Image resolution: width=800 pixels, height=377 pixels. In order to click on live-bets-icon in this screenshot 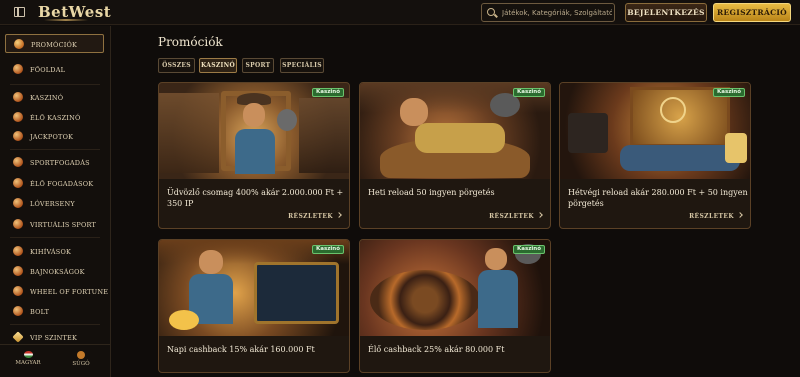, I will do `click(18, 183)`.